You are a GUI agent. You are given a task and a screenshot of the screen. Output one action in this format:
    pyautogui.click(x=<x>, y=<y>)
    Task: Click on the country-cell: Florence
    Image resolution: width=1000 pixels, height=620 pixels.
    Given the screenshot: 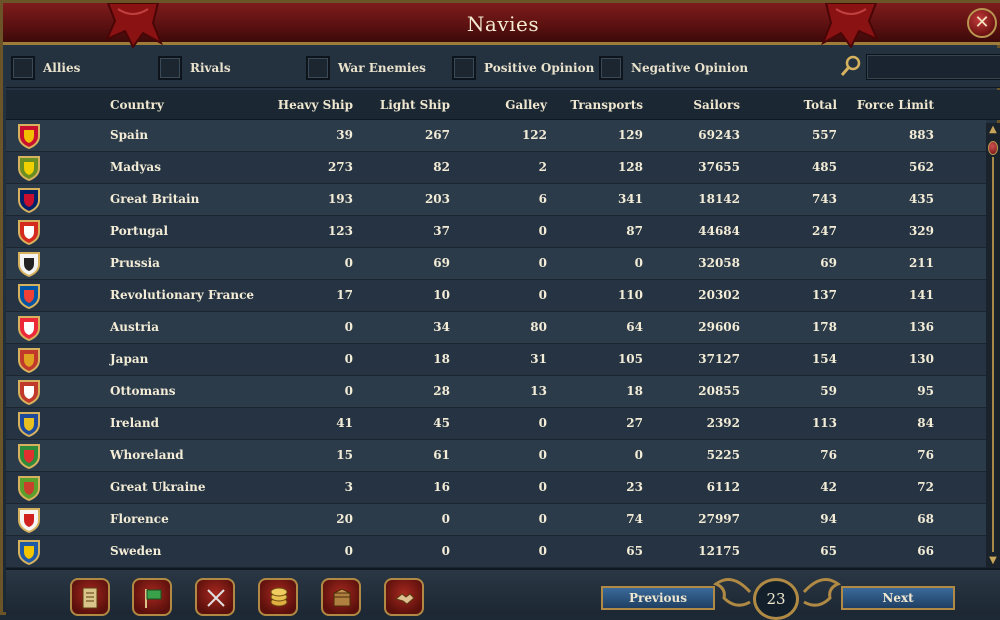 What is the action you would take?
    pyautogui.click(x=139, y=519)
    